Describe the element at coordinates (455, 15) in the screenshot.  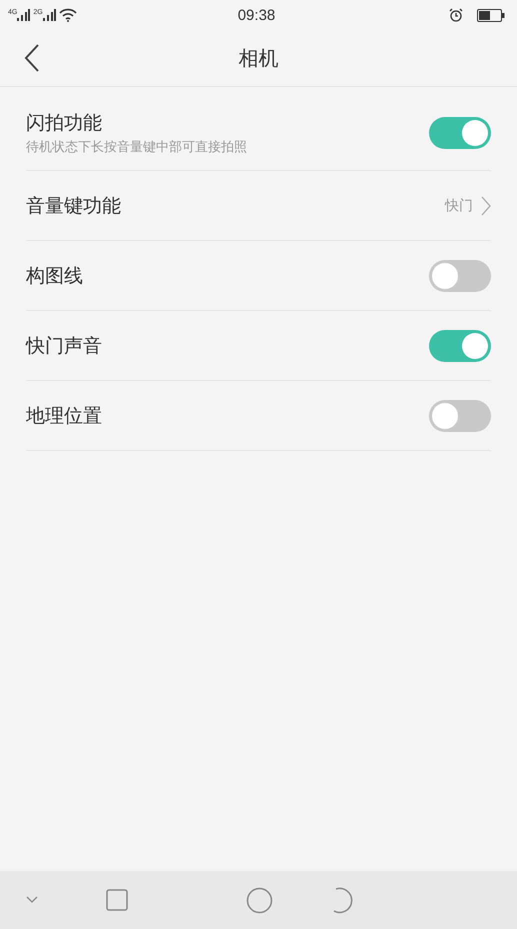
I see `alarm-icon` at that location.